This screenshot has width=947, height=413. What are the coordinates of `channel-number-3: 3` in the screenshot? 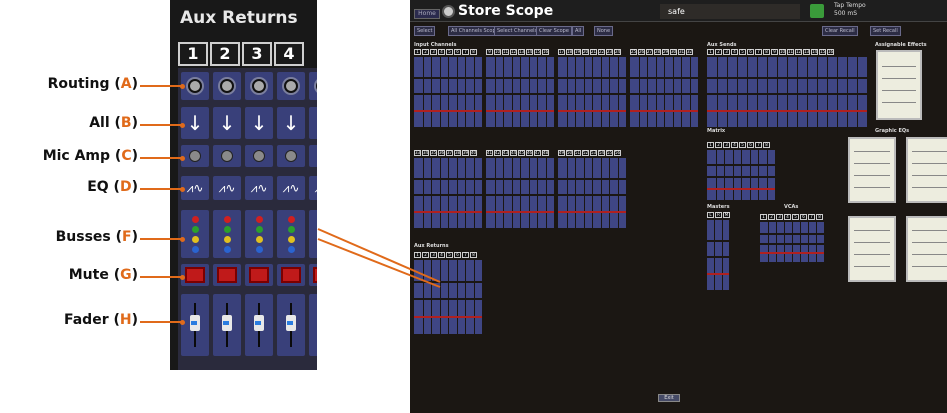 It's located at (257, 54).